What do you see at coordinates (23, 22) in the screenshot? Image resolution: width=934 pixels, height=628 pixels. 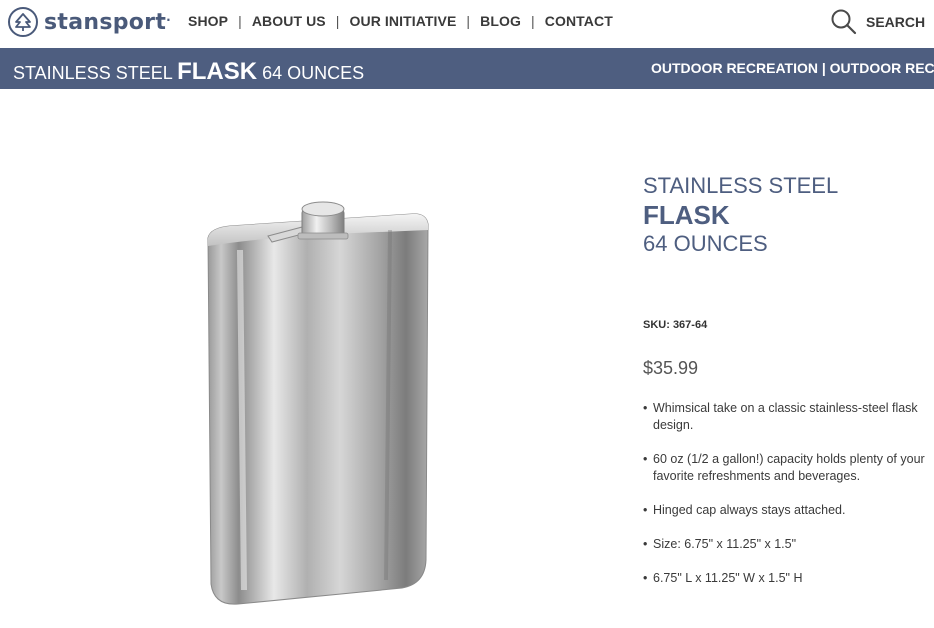 I see `tree-logo-icon` at bounding box center [23, 22].